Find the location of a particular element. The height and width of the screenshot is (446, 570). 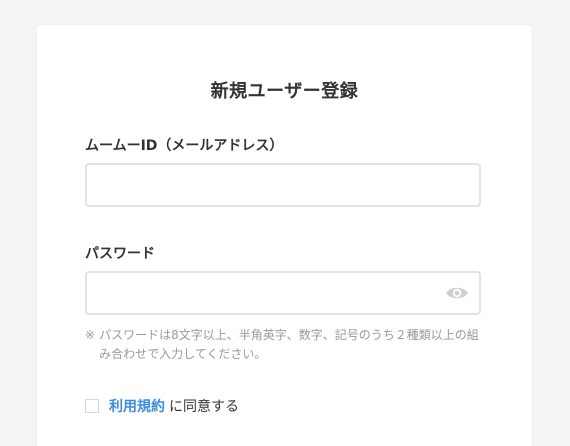

terms-agreement: 利用規約 に同意する is located at coordinates (162, 406).